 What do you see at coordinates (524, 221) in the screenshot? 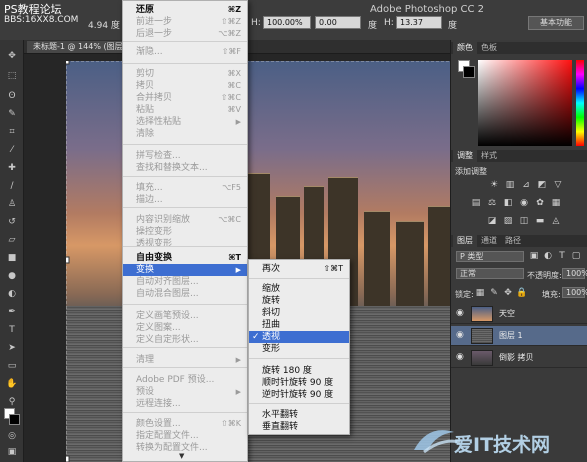
I see `threshold-icon: ◫` at bounding box center [524, 221].